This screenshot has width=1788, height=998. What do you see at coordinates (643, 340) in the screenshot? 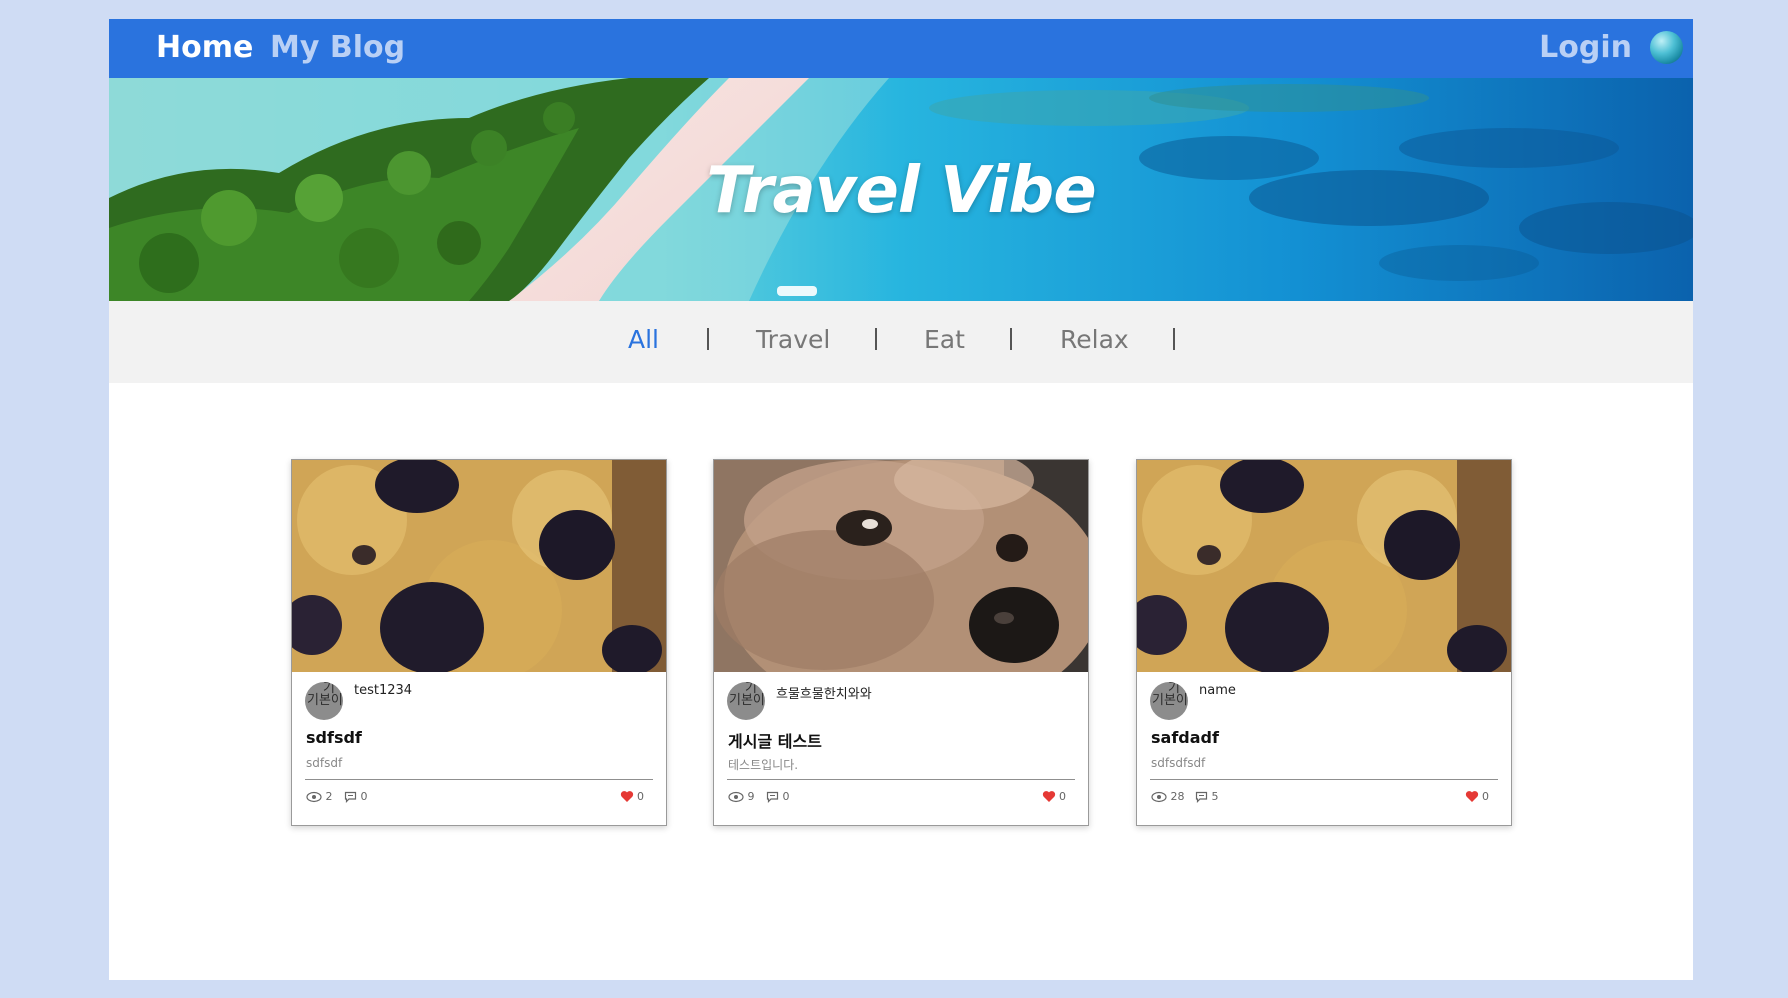
I see `category-all: All` at bounding box center [643, 340].